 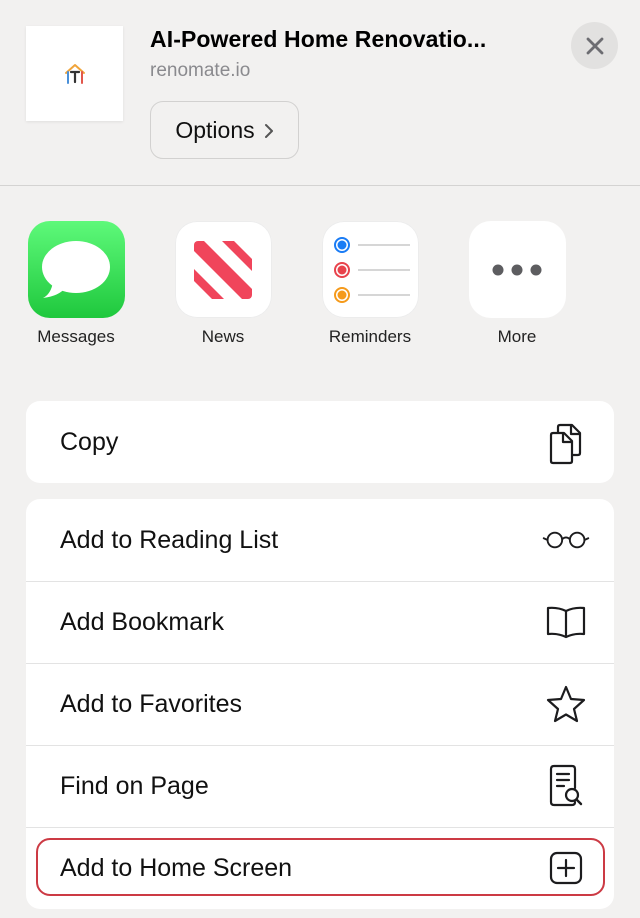 I want to click on app-reminders: Reminders, so click(x=370, y=284).